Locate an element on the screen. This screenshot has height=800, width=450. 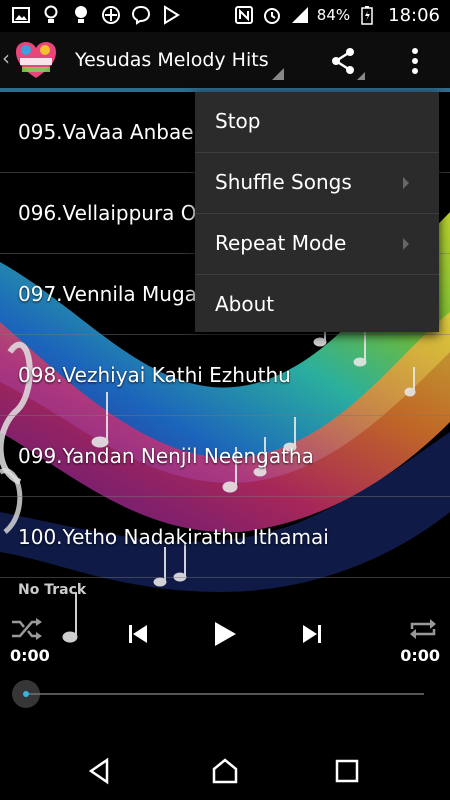
song-title: 099.Yandan Nenjil Neengatha is located at coordinates (166, 456).